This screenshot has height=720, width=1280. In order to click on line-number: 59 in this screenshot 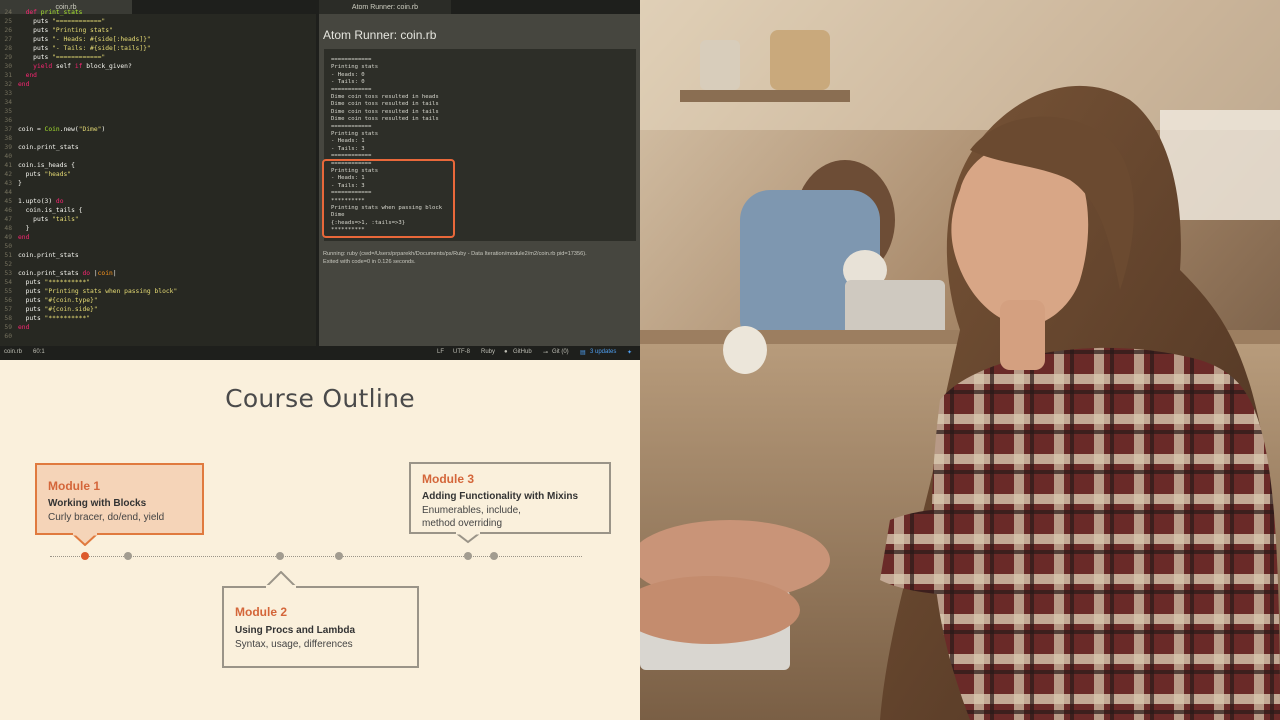, I will do `click(8, 327)`.